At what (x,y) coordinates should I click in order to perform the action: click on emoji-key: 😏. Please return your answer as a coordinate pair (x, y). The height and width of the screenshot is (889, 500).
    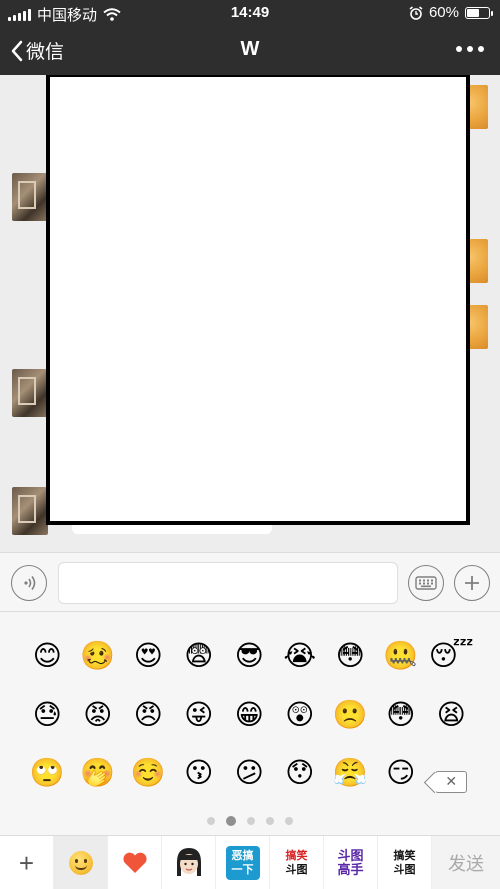
    Looking at the image, I should click on (401, 782).